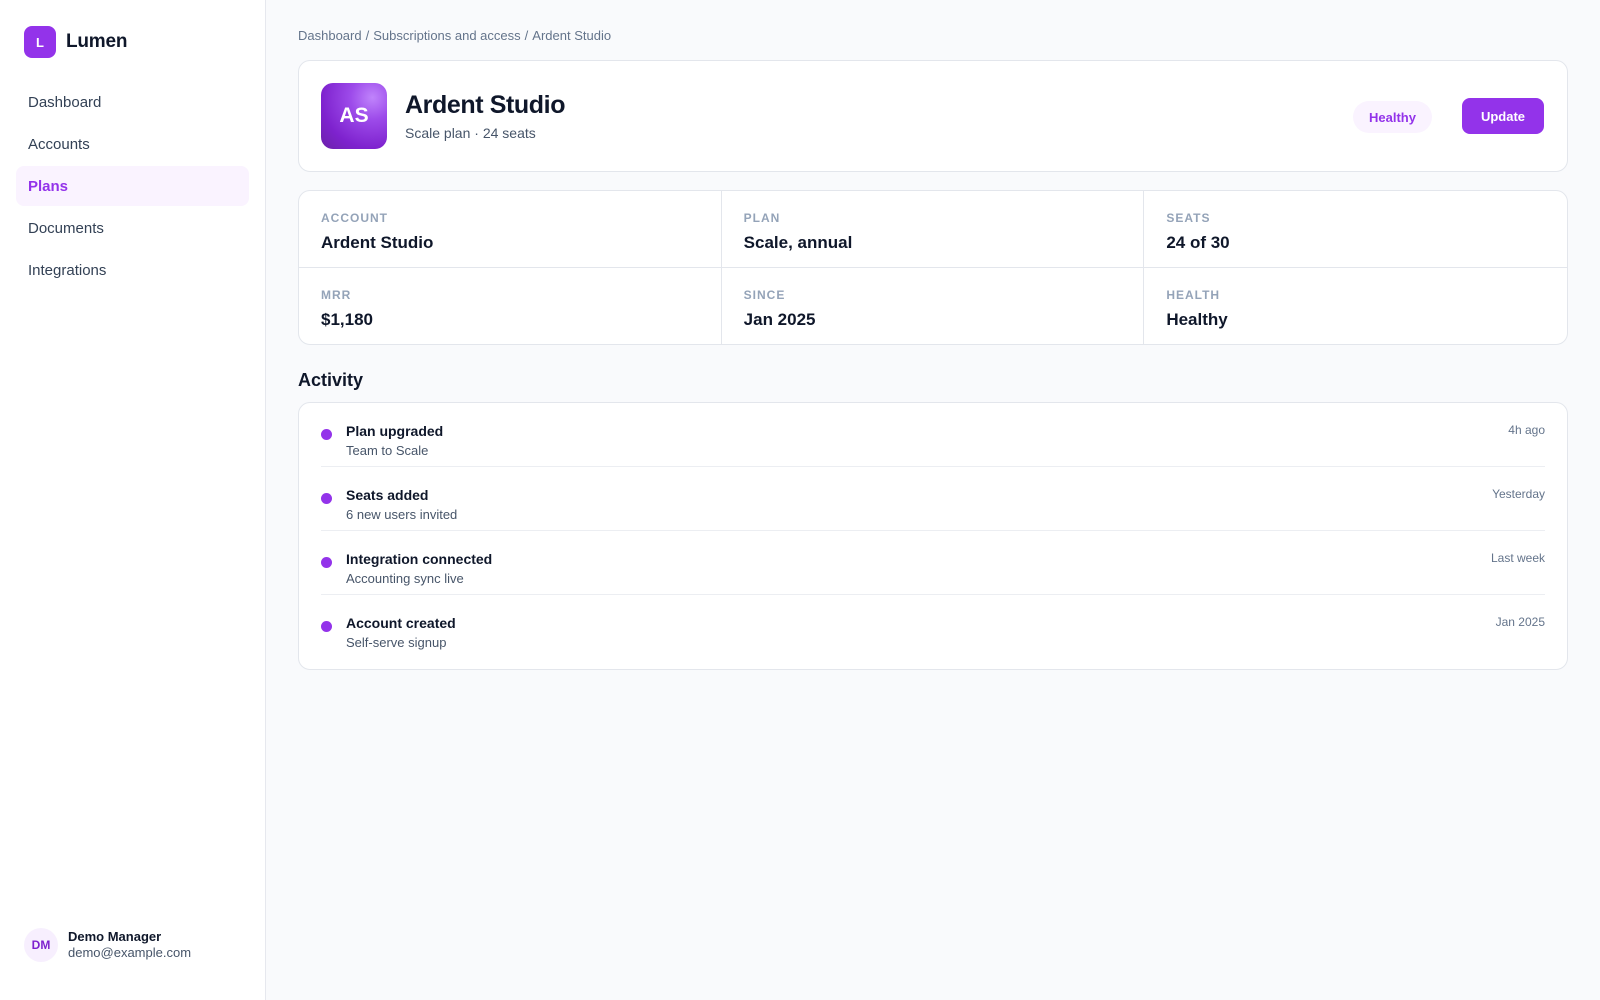 Image resolution: width=1600 pixels, height=1000 pixels. I want to click on stat-label: MRR, so click(336, 294).